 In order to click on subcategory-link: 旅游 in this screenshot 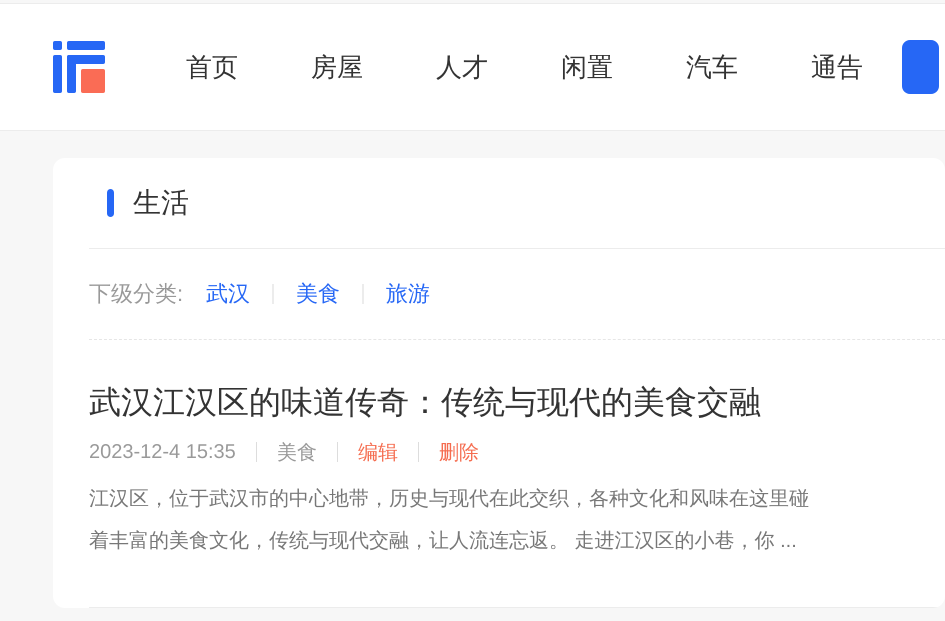, I will do `click(408, 294)`.